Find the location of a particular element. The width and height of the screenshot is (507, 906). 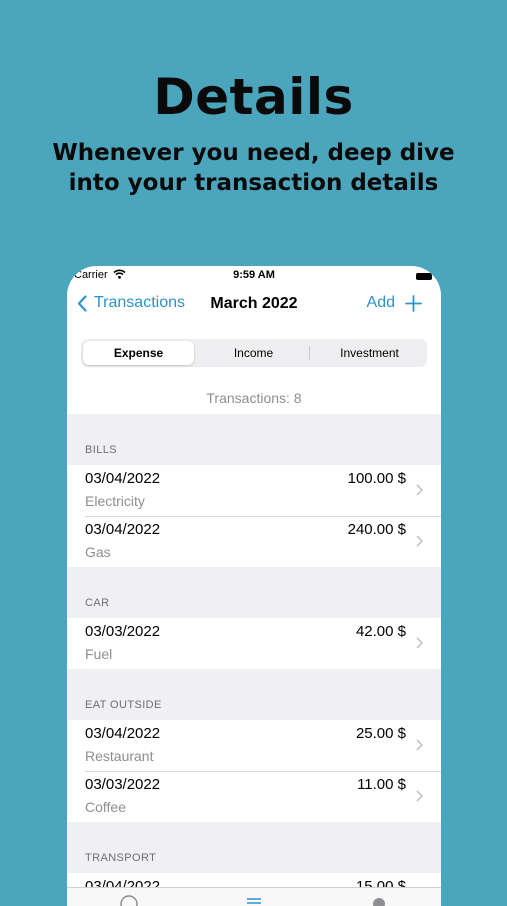

segmented-control: Expense Income Investment is located at coordinates (254, 353).